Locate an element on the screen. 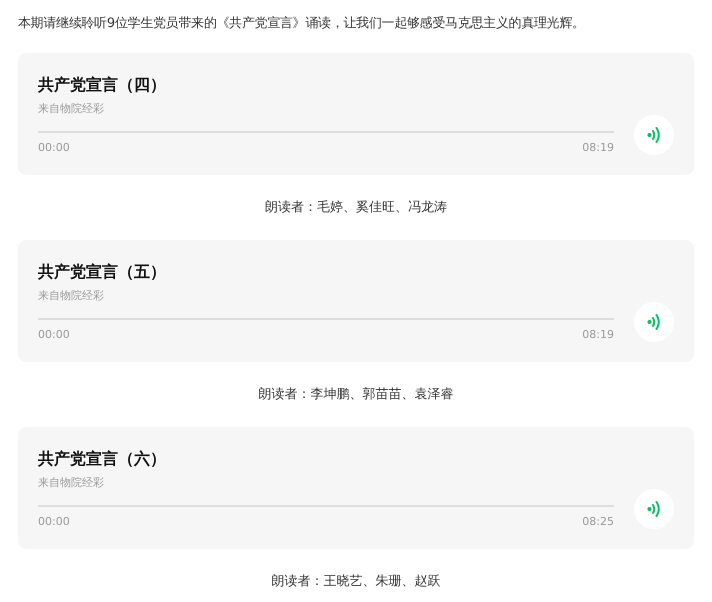 The height and width of the screenshot is (602, 712). track-title: 共产党宣言（五） is located at coordinates (102, 272).